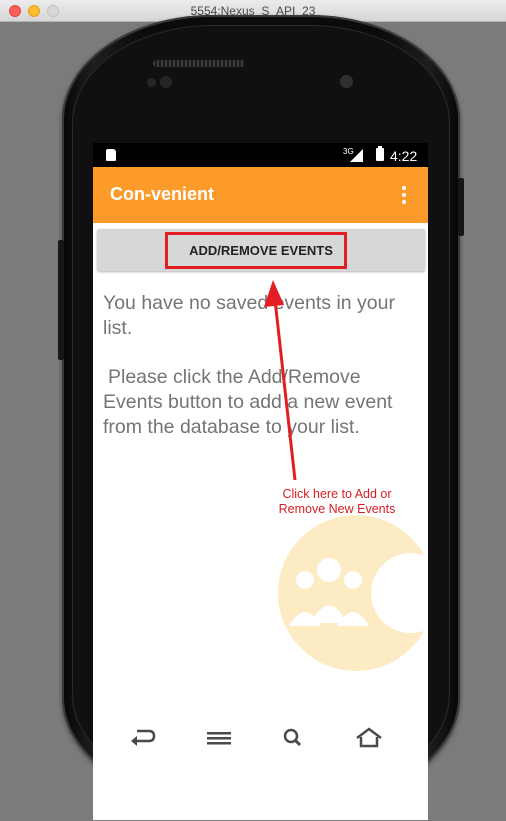 The height and width of the screenshot is (821, 506). Describe the element at coordinates (337, 501) in the screenshot. I see `annotation-callout: Click here to Add or Remove New Events` at that location.